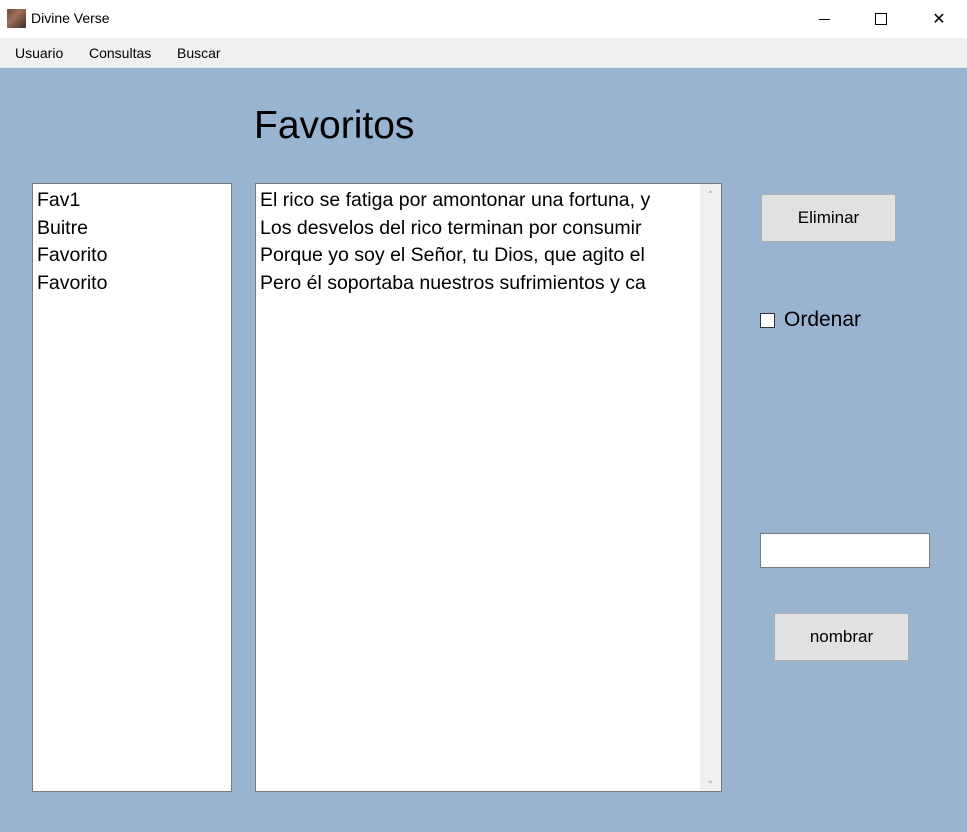  Describe the element at coordinates (710, 195) in the screenshot. I see `scroll-up-icon: ⌃` at that location.